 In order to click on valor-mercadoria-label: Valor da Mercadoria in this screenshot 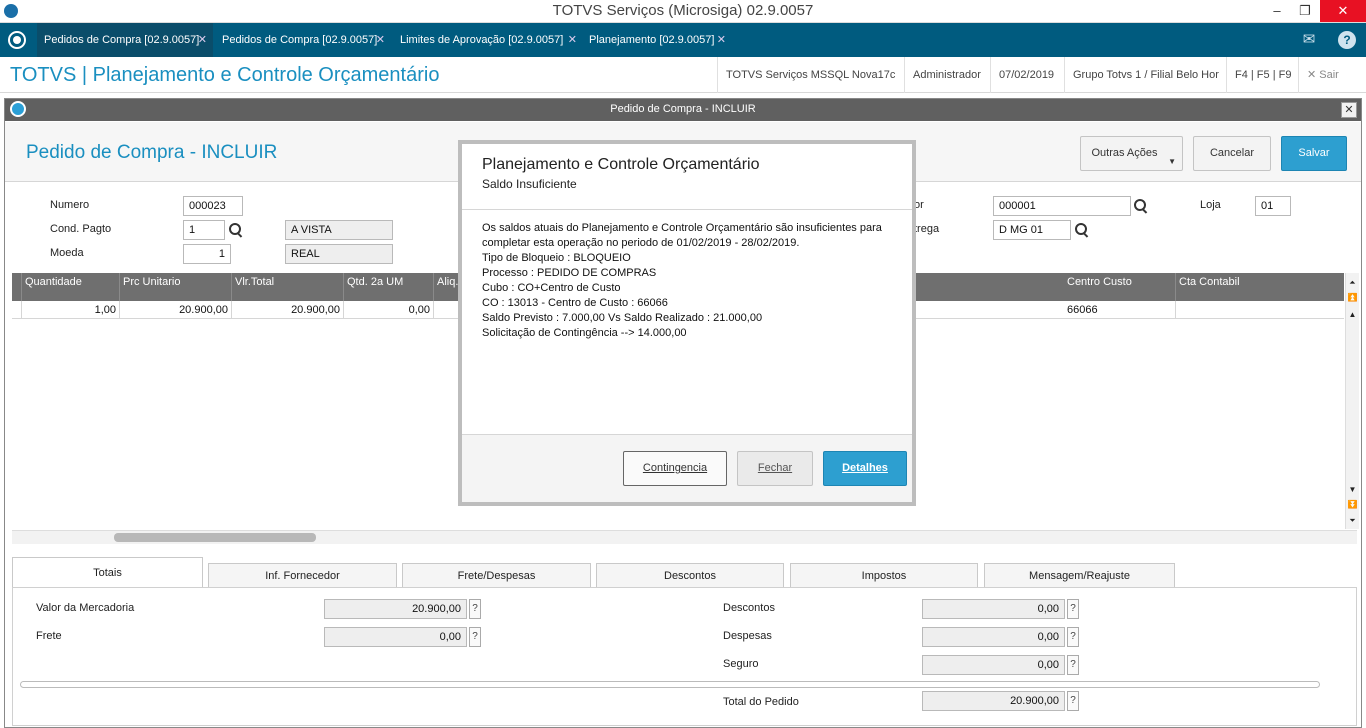, I will do `click(85, 608)`.